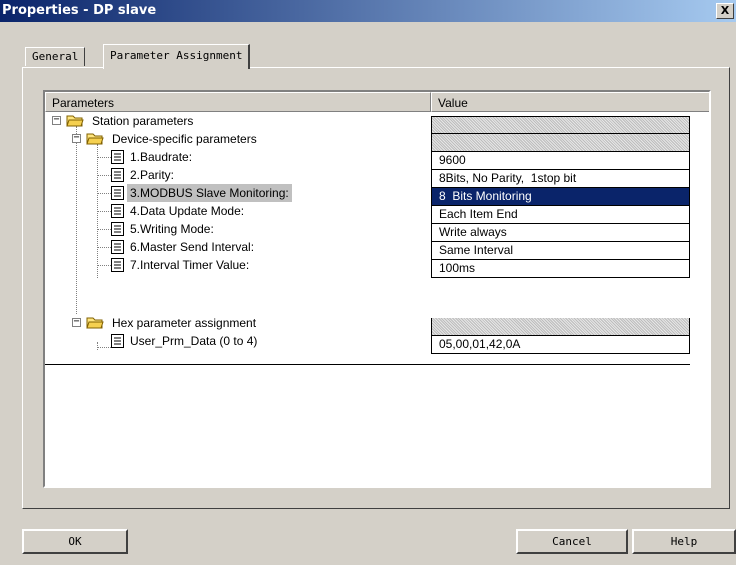  I want to click on window-title: Properties - DP slave, so click(79, 10).